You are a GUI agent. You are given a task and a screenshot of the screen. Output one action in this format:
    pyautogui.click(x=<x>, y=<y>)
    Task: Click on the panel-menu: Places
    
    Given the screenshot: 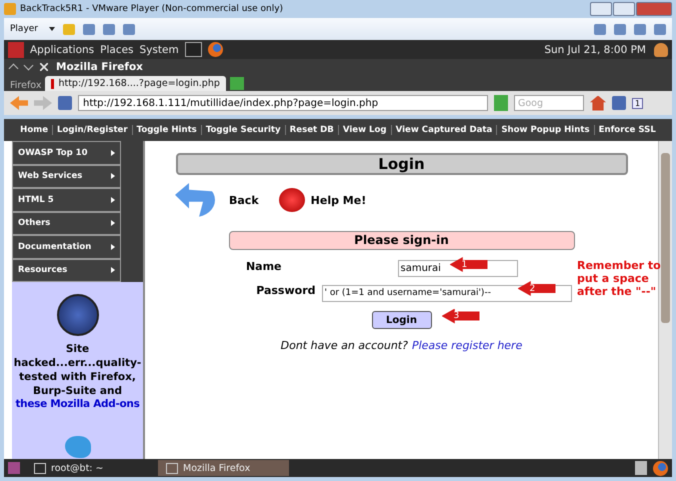 What is the action you would take?
    pyautogui.click(x=117, y=50)
    